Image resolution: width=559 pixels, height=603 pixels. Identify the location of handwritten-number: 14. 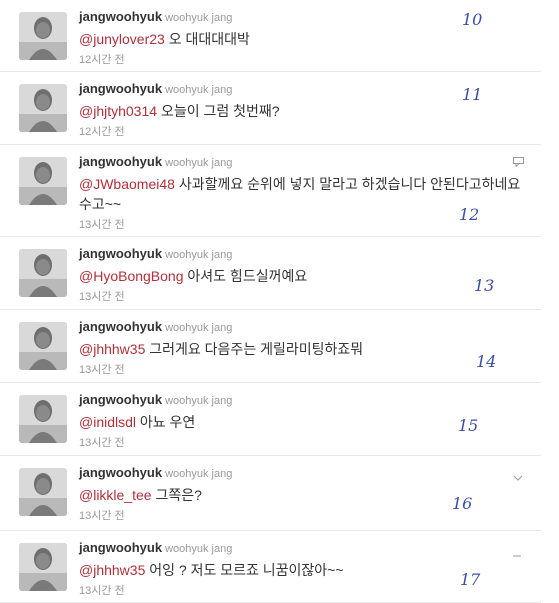
(486, 361).